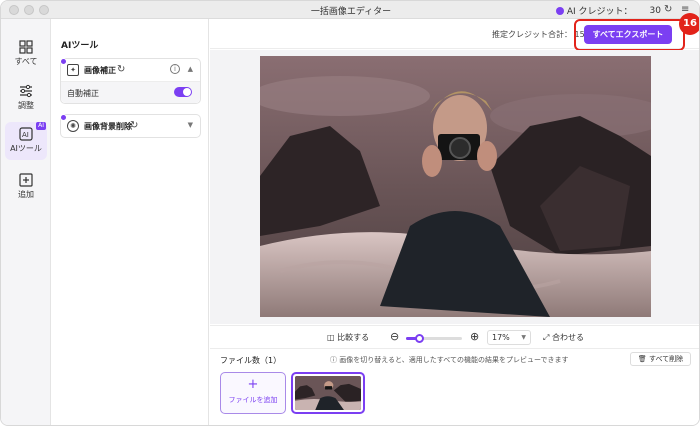 The height and width of the screenshot is (426, 700). What do you see at coordinates (454, 32) in the screenshot?
I see `top-bar: 推定クレジット合計： 15 すべてエクスポート 16` at bounding box center [454, 32].